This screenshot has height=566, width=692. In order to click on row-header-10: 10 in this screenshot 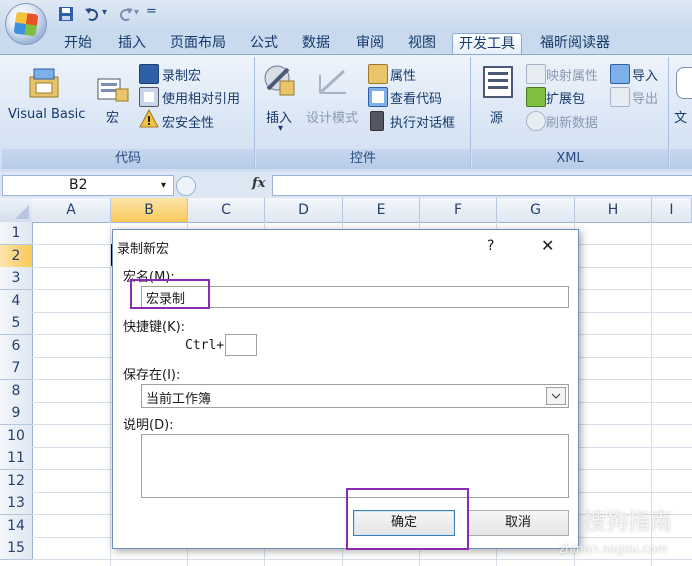, I will do `click(16, 436)`.